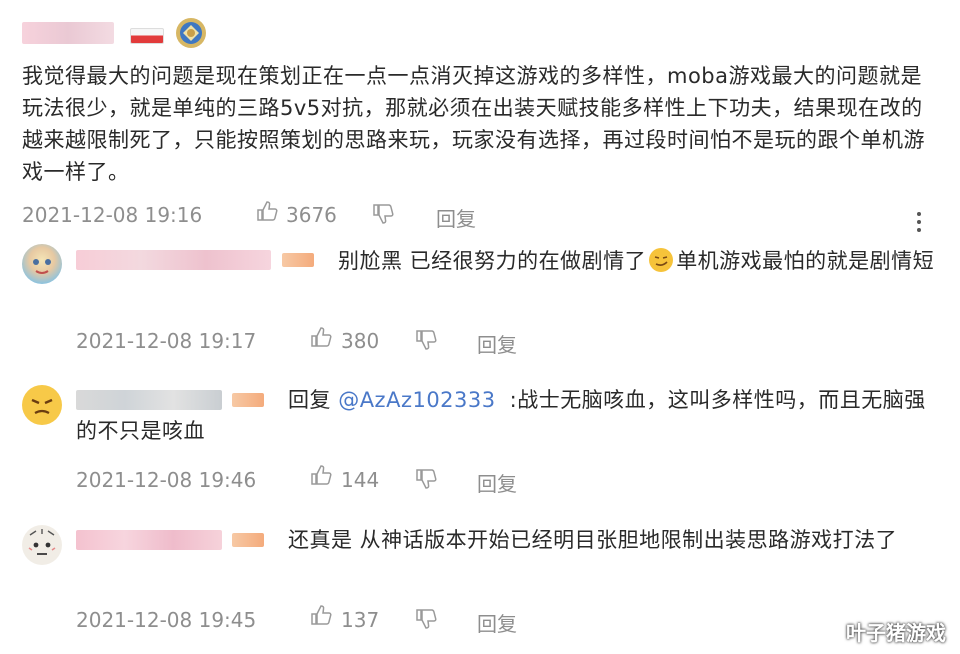  What do you see at coordinates (497, 343) in the screenshot?
I see `reply-button-1: 回复` at bounding box center [497, 343].